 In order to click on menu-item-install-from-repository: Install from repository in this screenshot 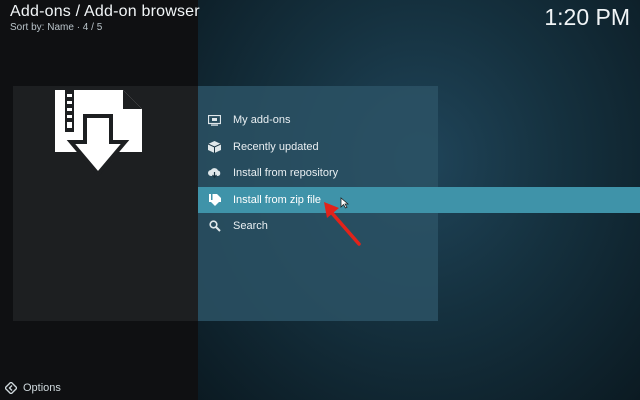, I will do `click(419, 173)`.